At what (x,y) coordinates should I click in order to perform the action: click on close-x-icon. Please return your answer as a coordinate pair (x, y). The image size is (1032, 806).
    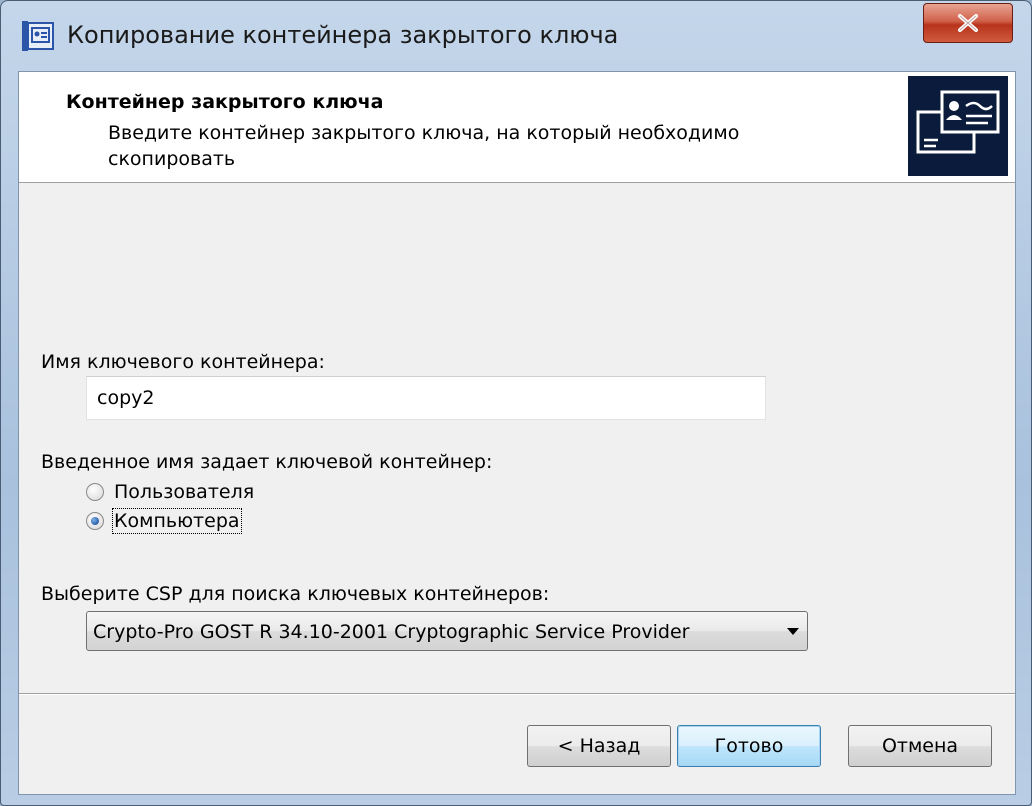
    Looking at the image, I should click on (968, 23).